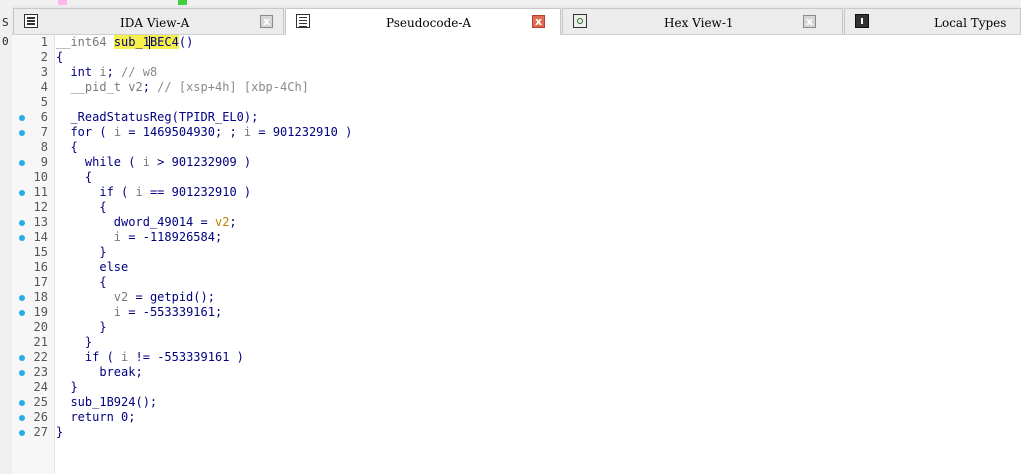  What do you see at coordinates (516, 177) in the screenshot?
I see `code-line-10: 10 {` at bounding box center [516, 177].